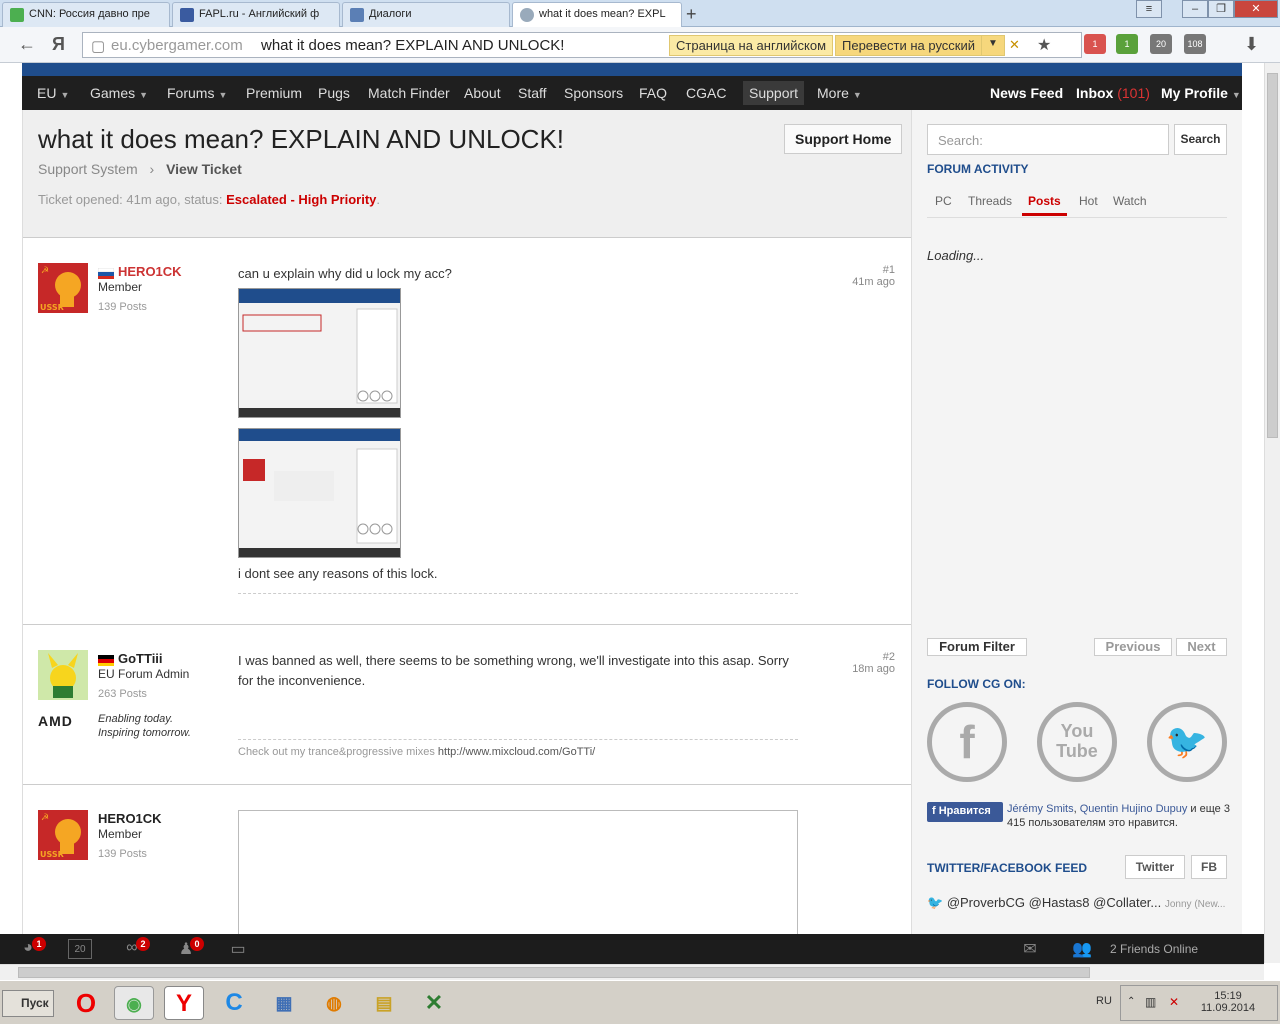 The width and height of the screenshot is (1280, 1024). What do you see at coordinates (274, 93) in the screenshot?
I see `nav-premium: Premium` at bounding box center [274, 93].